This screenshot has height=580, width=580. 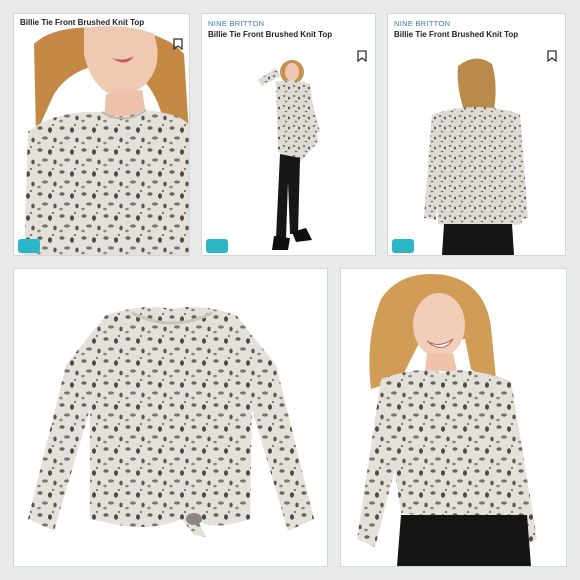 I want to click on product-photo-front, so click(x=288, y=134).